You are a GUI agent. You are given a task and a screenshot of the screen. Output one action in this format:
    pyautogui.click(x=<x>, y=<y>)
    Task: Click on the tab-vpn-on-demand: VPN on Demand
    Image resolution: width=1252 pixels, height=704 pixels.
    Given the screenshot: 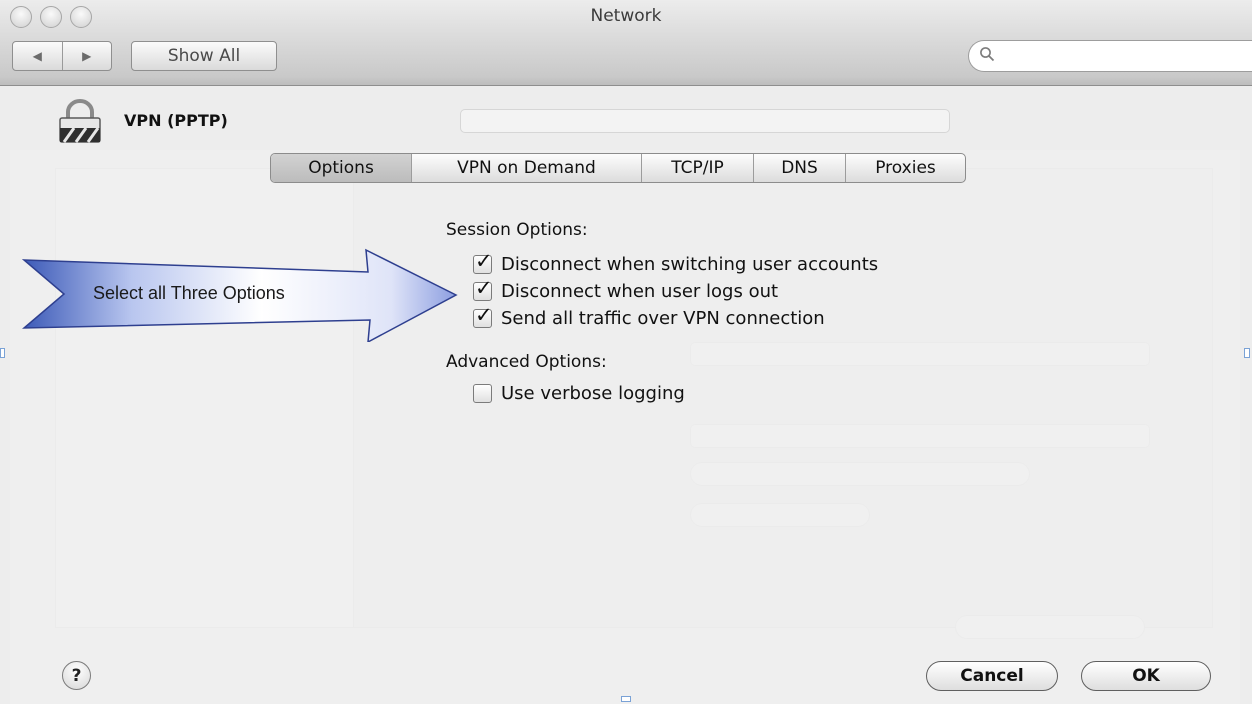 What is the action you would take?
    pyautogui.click(x=526, y=168)
    